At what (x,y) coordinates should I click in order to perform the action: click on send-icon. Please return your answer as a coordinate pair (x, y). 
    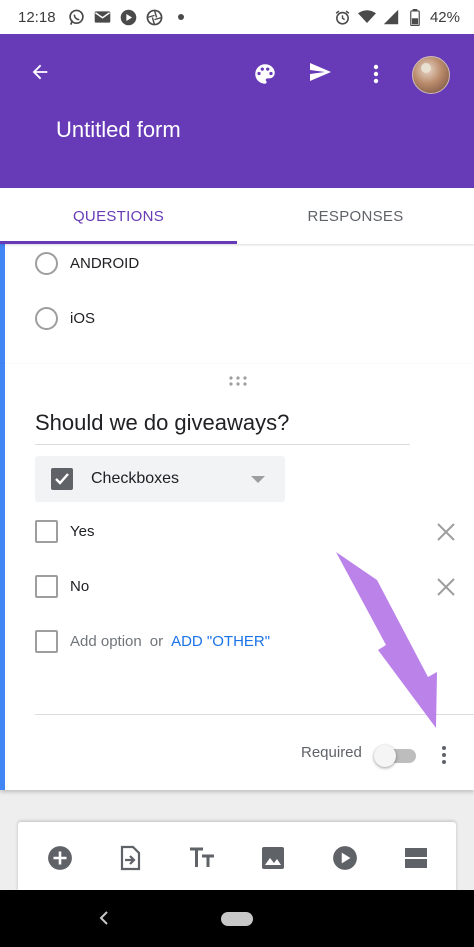
    Looking at the image, I should click on (320, 72).